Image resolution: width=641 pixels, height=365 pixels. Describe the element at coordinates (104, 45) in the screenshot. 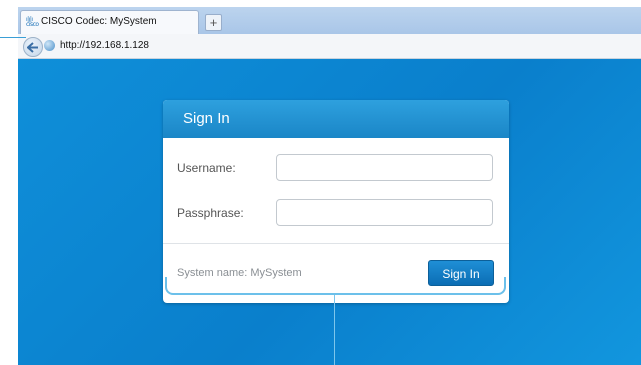

I see `url-field: http://192.168.1.128` at that location.